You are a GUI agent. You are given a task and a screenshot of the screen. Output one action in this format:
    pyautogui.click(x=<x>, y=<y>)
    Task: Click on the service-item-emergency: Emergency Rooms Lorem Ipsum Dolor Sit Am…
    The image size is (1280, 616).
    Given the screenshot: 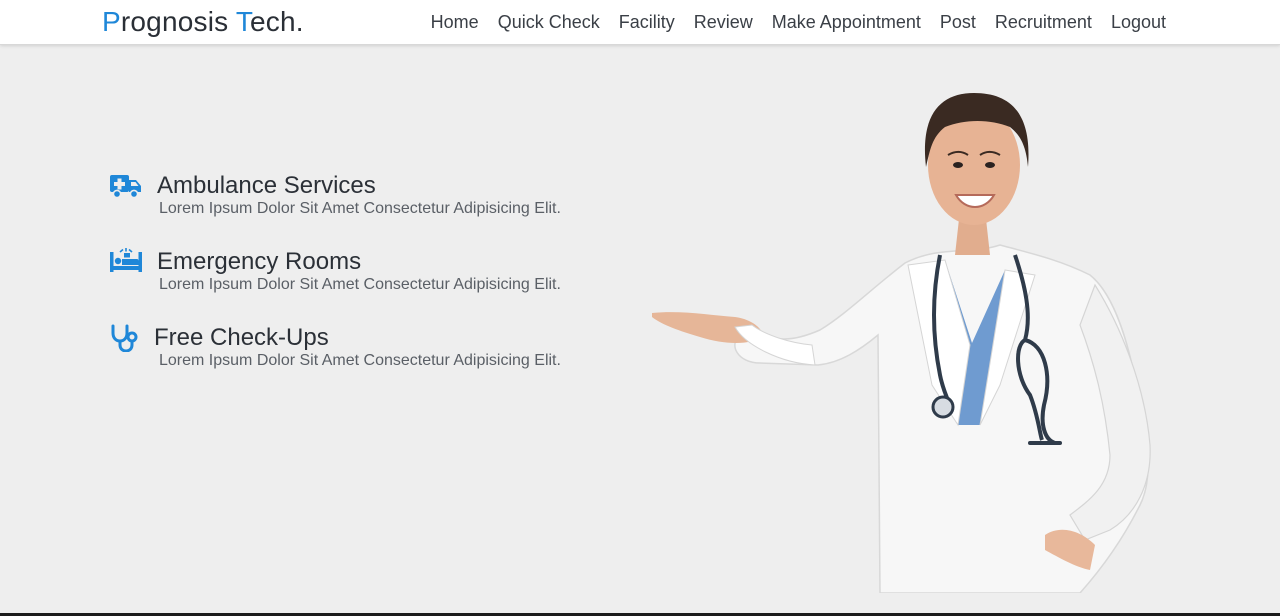 What is the action you would take?
    pyautogui.click(x=370, y=286)
    